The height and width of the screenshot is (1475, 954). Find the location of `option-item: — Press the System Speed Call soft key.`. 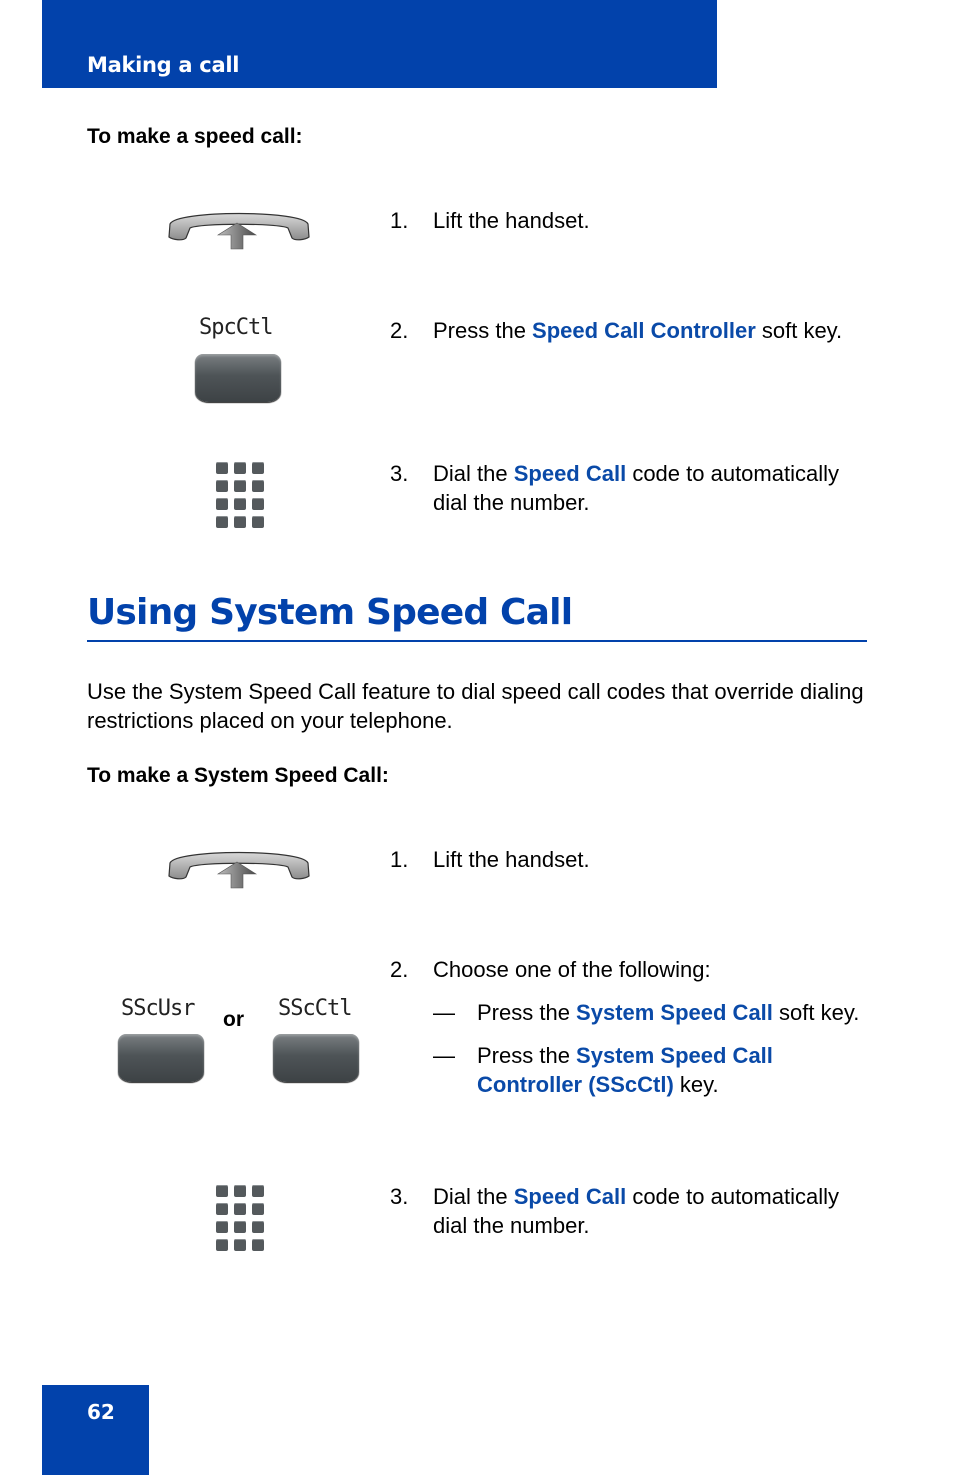

option-item: — Press the System Speed Call soft key. is located at coordinates (646, 1012).